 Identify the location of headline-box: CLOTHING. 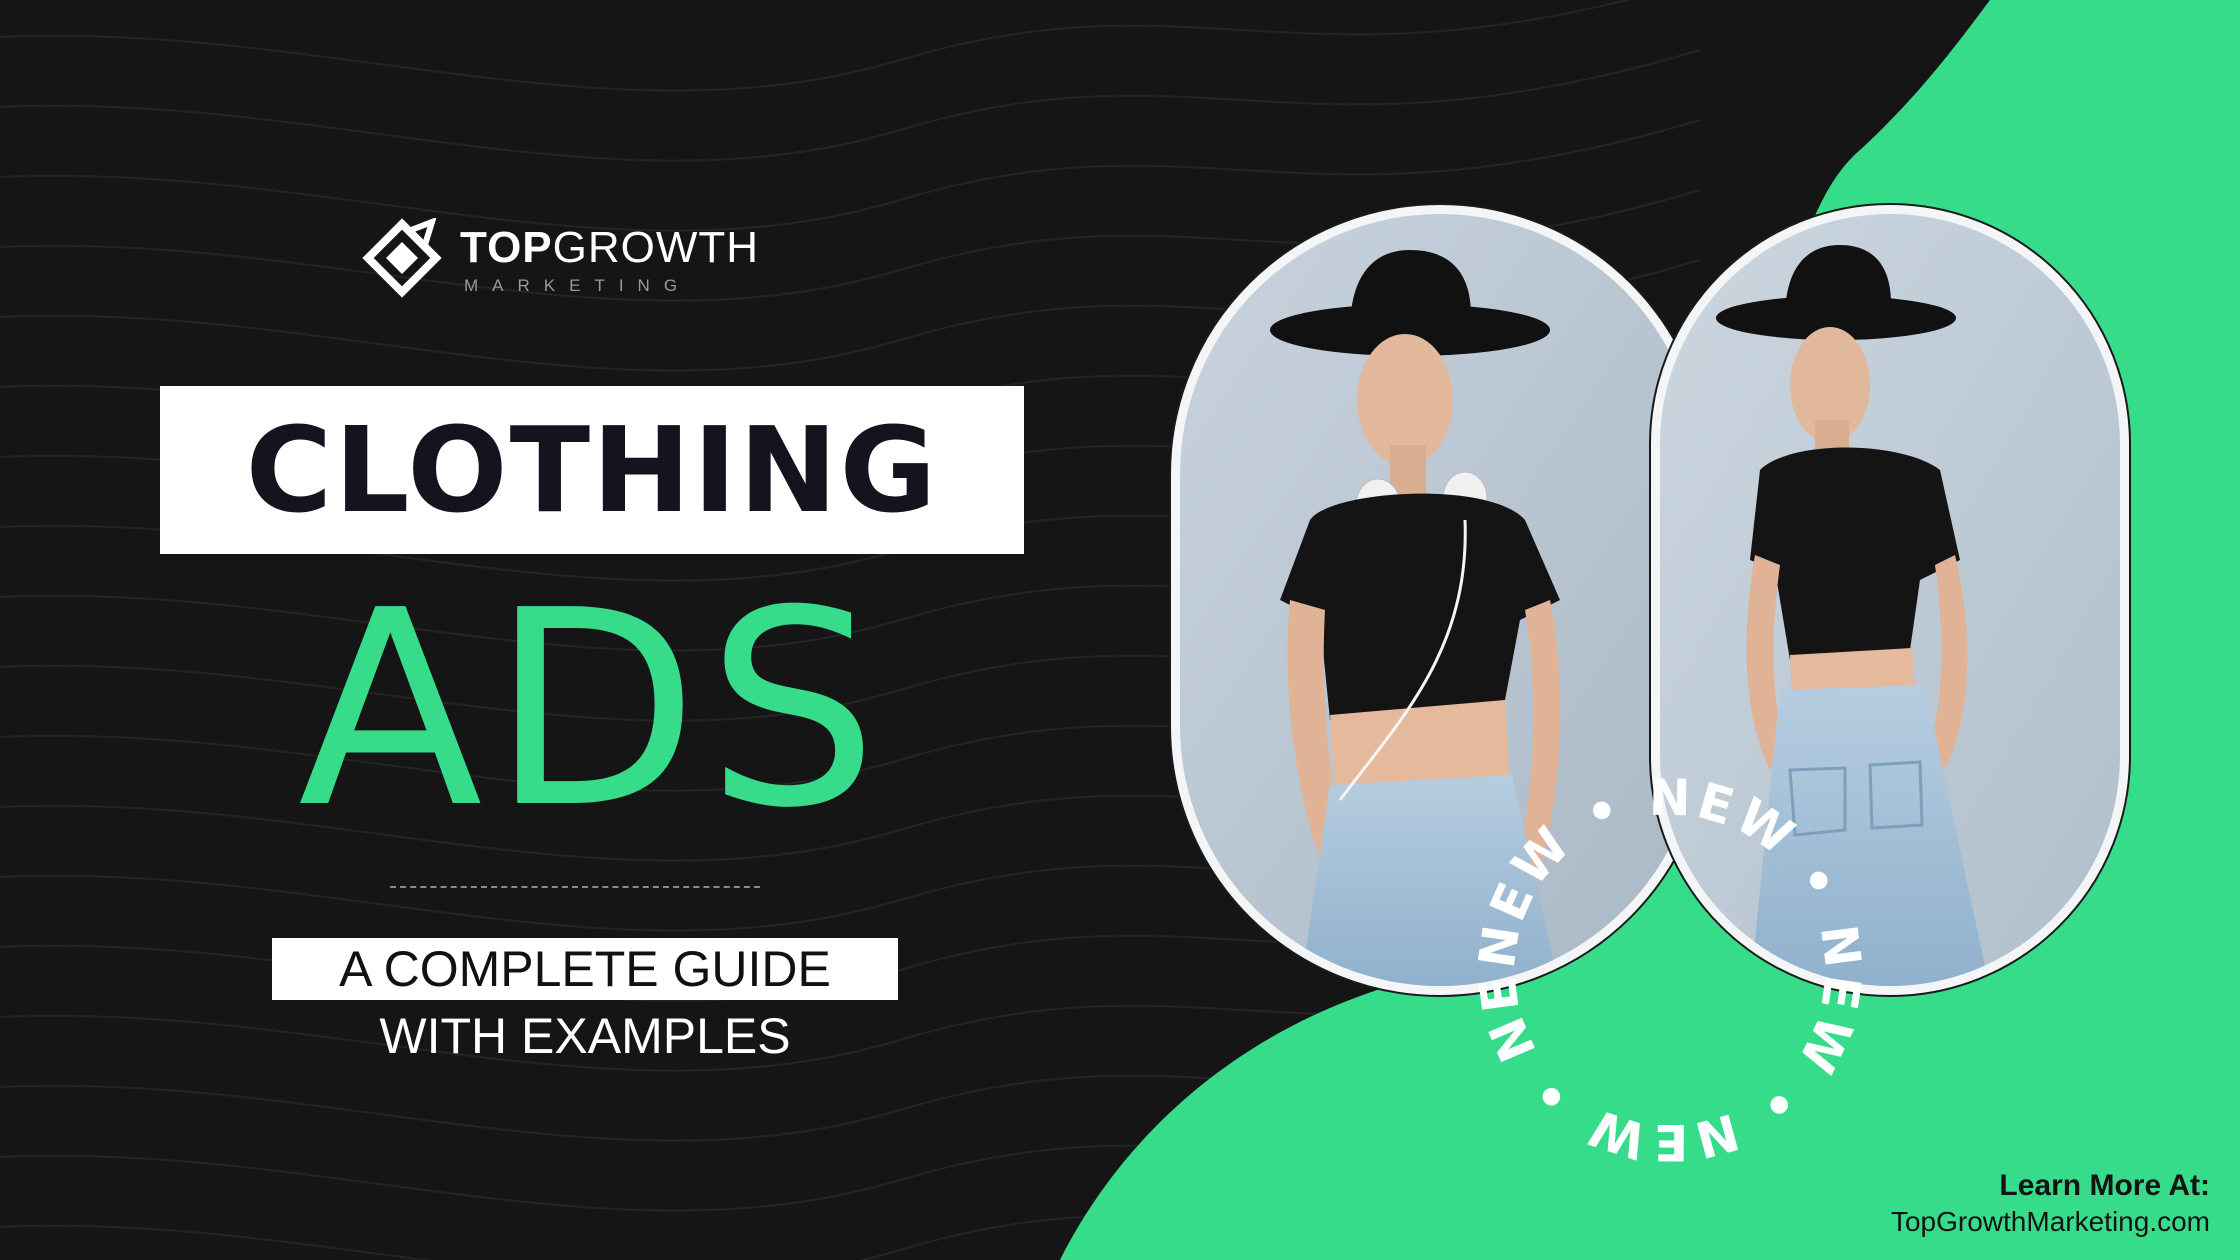
(592, 470).